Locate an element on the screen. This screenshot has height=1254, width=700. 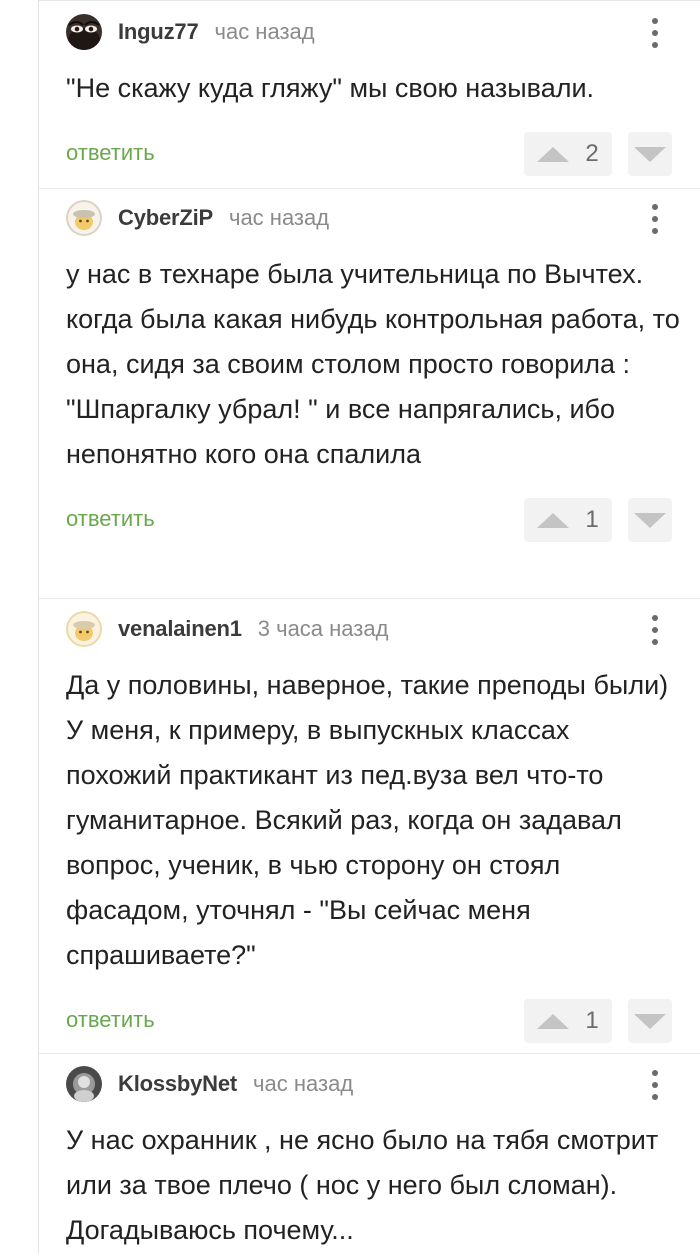
dark-eyes-avatar-icon is located at coordinates (84, 32).